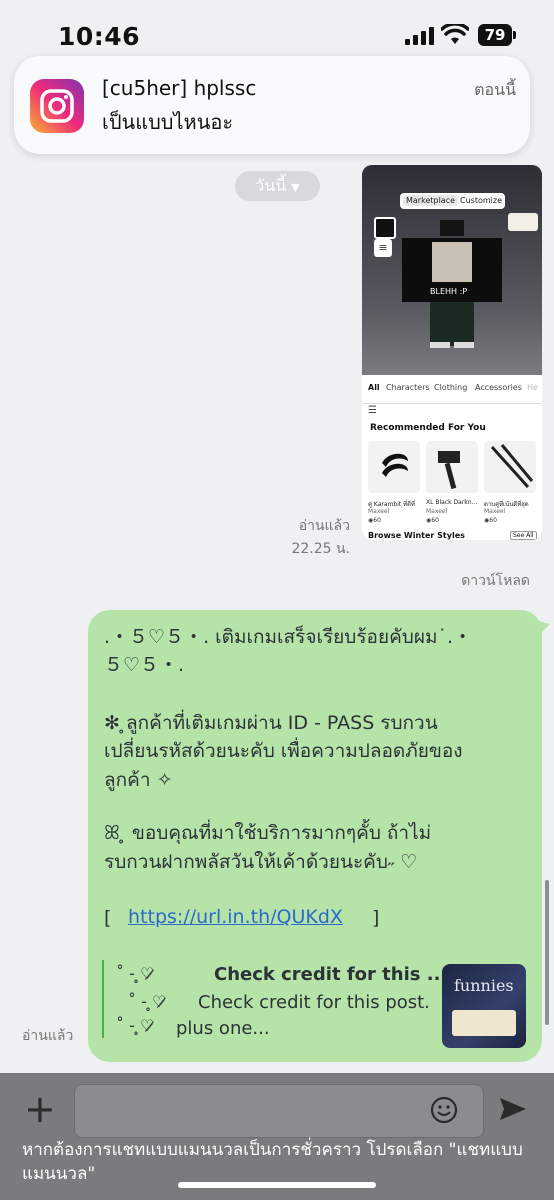  What do you see at coordinates (408, 387) in the screenshot?
I see `category-characters: Characters` at bounding box center [408, 387].